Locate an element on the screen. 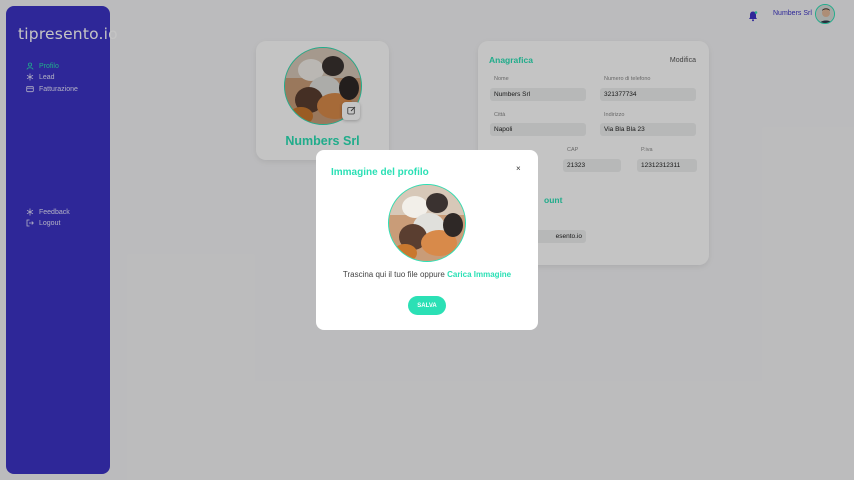  modal-photo-preview is located at coordinates (427, 223).